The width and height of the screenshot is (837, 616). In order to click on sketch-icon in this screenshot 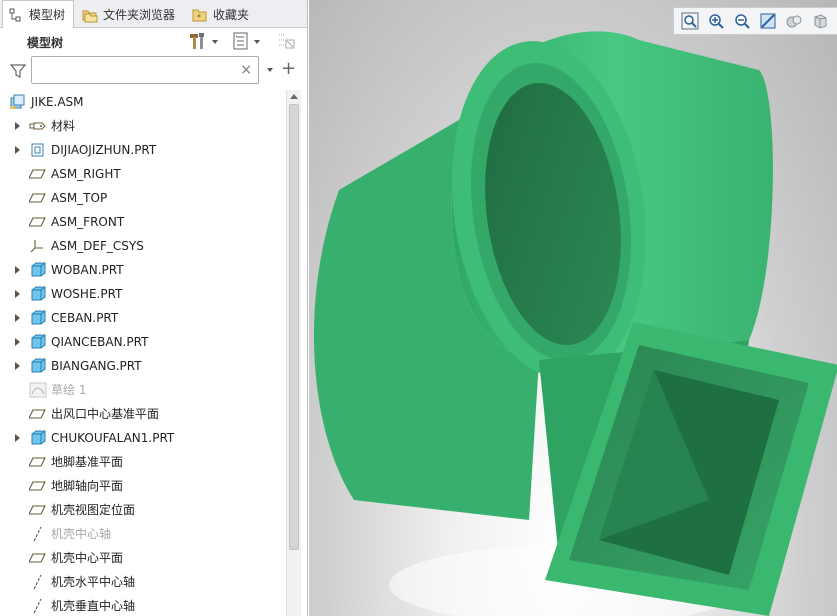, I will do `click(38, 390)`.